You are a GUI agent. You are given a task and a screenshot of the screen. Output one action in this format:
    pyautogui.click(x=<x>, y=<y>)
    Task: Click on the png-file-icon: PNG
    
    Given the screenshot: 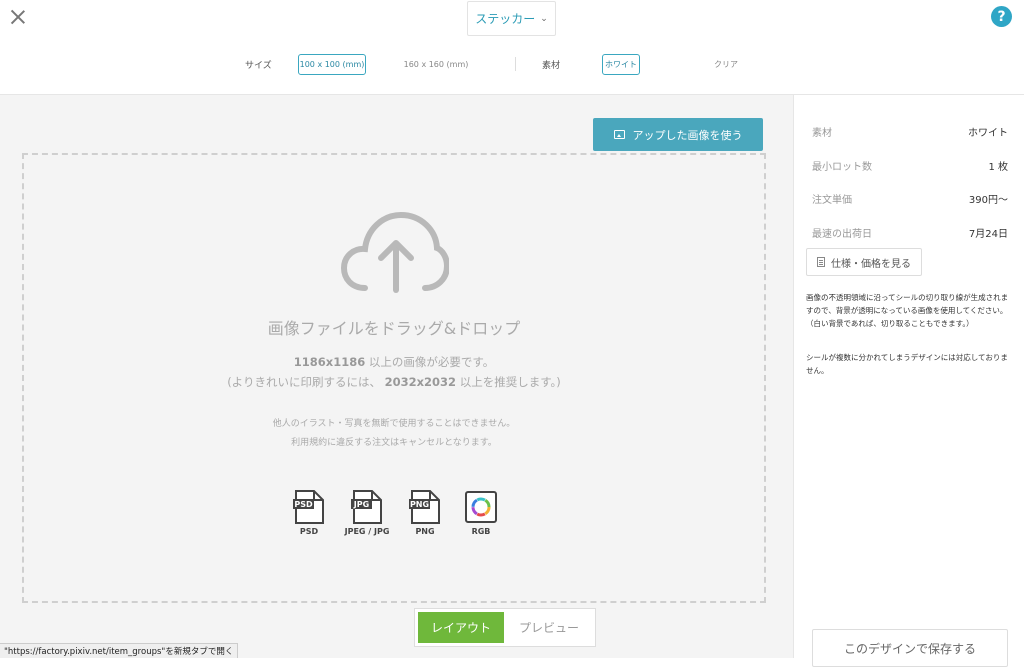 What is the action you would take?
    pyautogui.click(x=424, y=507)
    